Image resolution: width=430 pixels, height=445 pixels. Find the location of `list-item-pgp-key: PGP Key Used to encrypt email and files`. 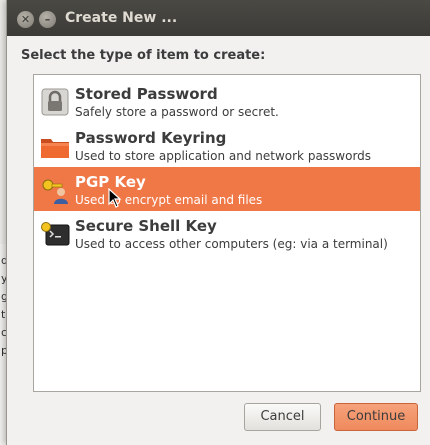

list-item-pgp-key: PGP Key Used to encrypt email and files is located at coordinates (227, 189).